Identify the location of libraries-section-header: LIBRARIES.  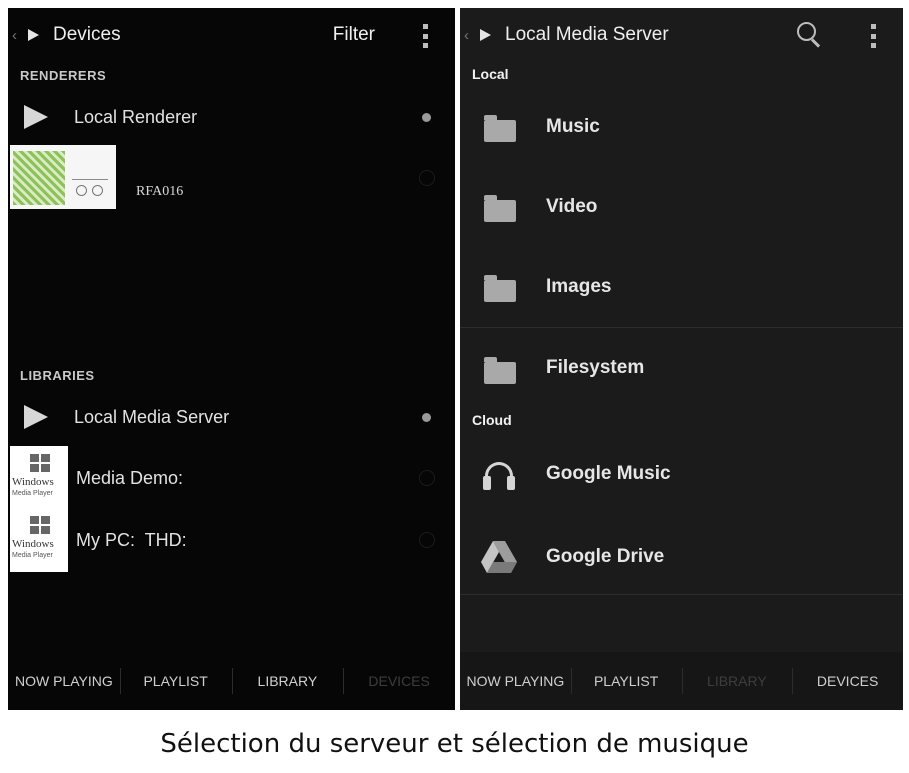
(57, 375).